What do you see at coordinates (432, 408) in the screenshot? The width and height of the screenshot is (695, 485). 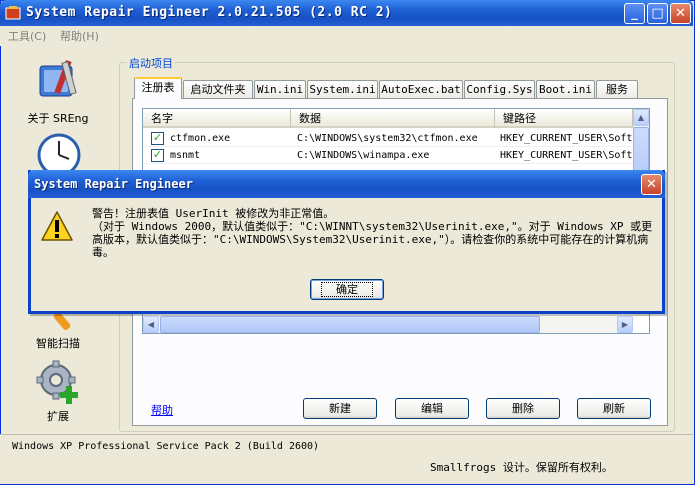 I see `edit-button: 编辑` at bounding box center [432, 408].